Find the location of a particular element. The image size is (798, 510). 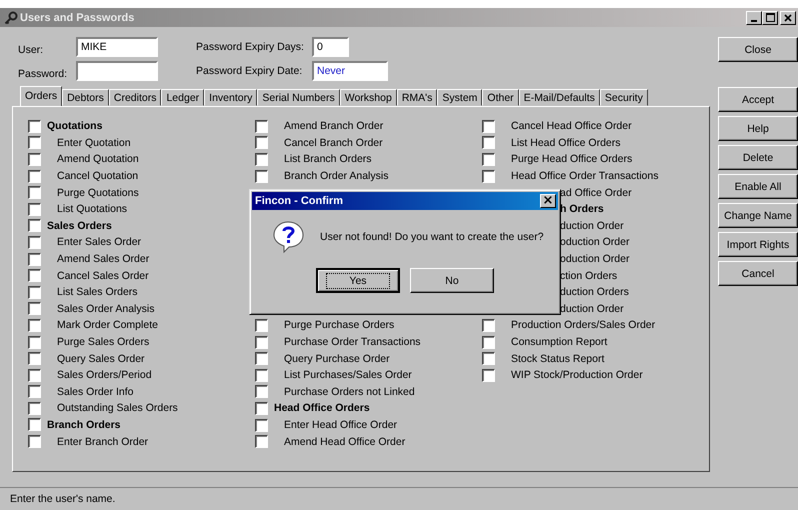

expiry-date-field: Never is located at coordinates (350, 71).